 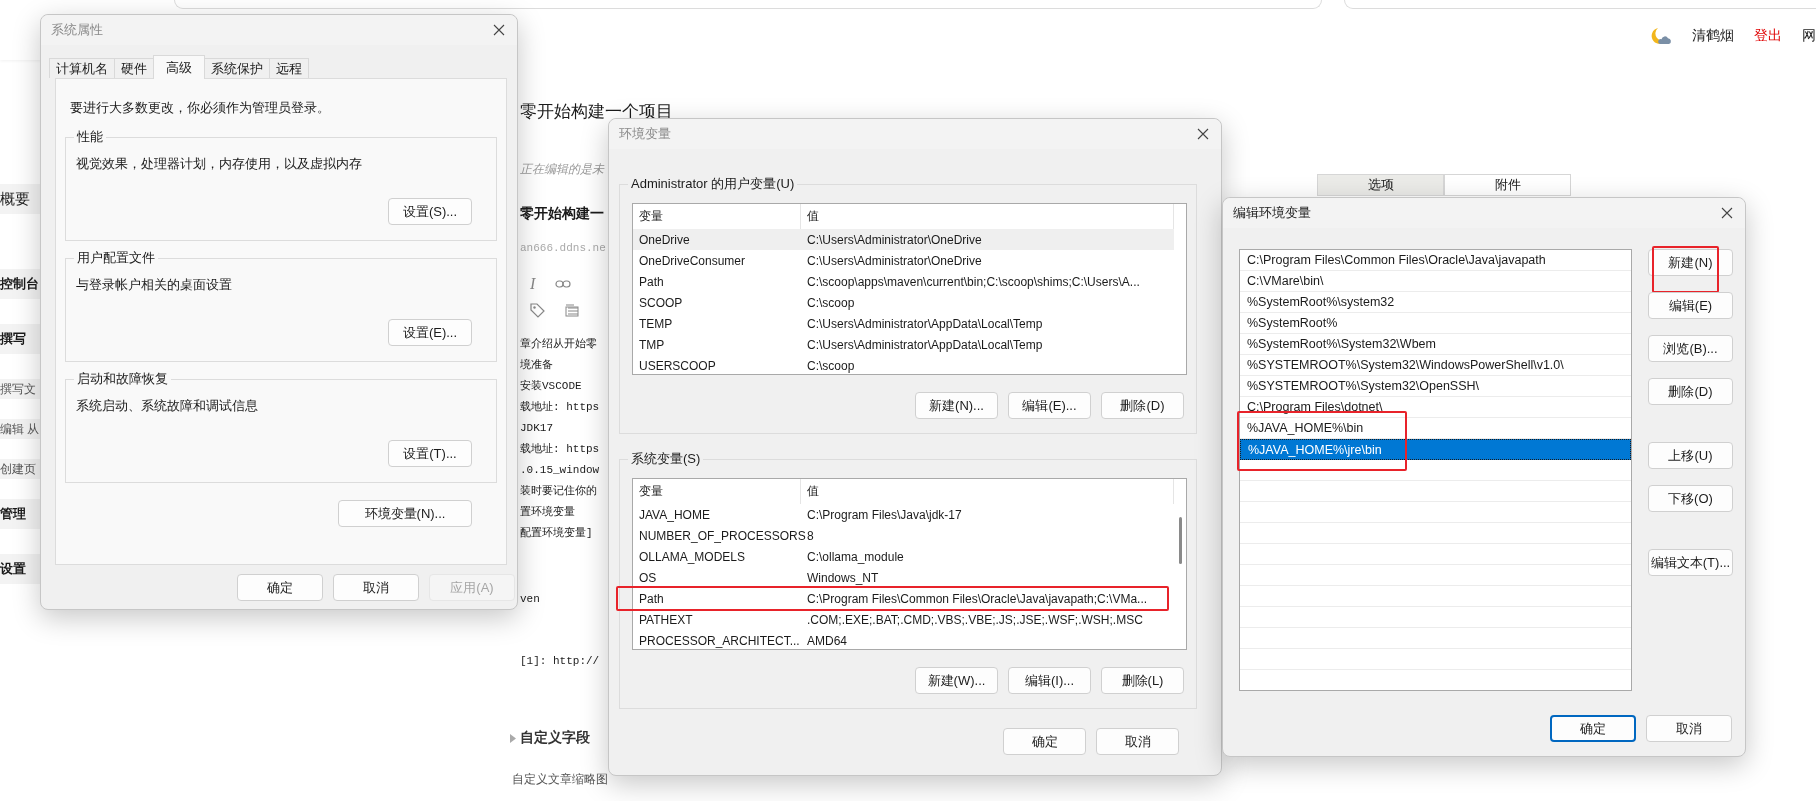 What do you see at coordinates (831, 365) in the screenshot?
I see `table-cell-text: C:\scoop` at bounding box center [831, 365].